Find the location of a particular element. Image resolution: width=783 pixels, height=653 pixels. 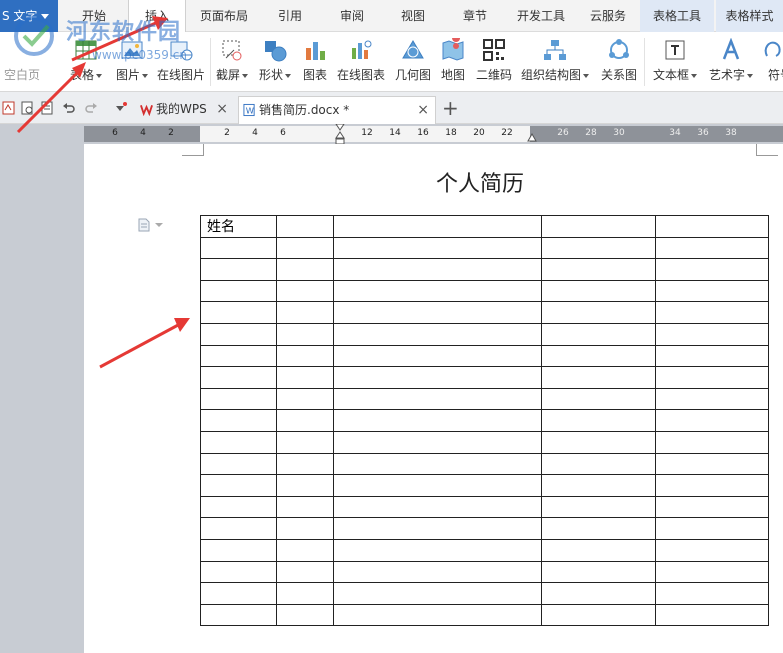

tab-page-layout: 页面布局 is located at coordinates (224, 16).